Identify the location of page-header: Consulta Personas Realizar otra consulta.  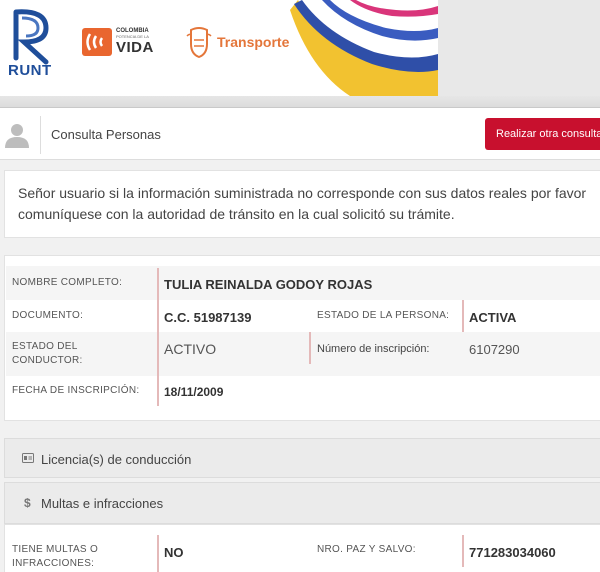
(300, 134).